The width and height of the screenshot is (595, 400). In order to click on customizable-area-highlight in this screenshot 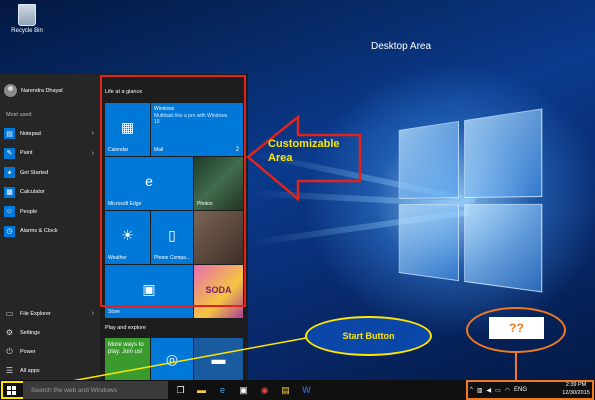, I will do `click(173, 191)`.